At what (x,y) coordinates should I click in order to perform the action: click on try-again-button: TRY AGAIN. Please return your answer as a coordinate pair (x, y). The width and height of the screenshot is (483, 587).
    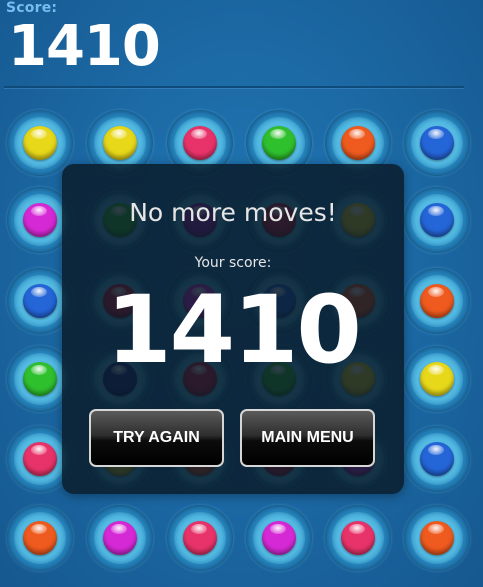
    Looking at the image, I should click on (156, 438).